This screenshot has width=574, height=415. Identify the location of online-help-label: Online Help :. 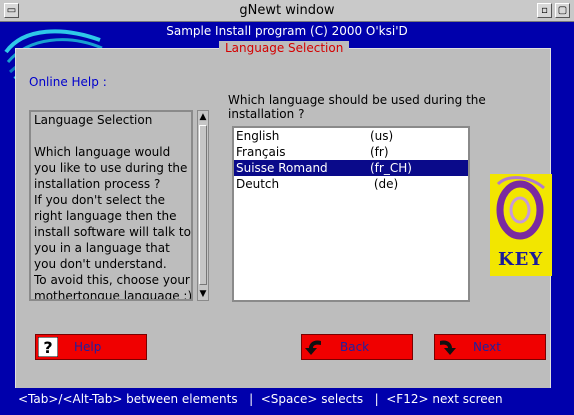
(68, 82).